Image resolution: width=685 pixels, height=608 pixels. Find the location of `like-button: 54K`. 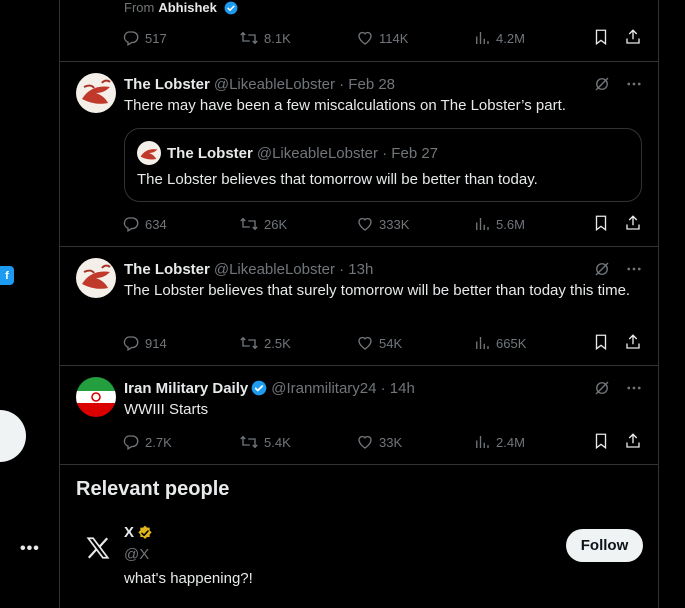

like-button: 54K is located at coordinates (414, 343).